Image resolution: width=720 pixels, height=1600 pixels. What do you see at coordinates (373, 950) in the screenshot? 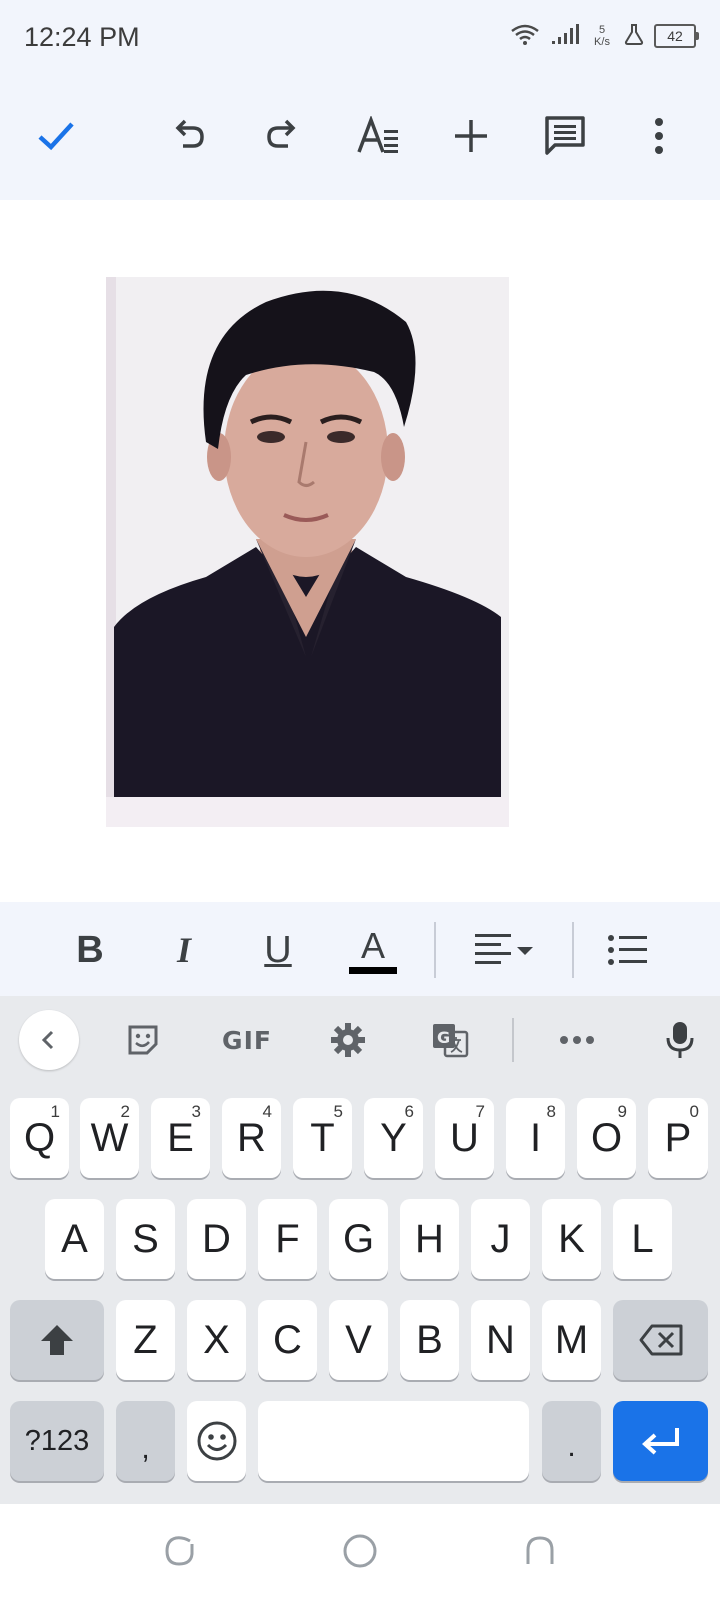
I see `text-color-button: A` at bounding box center [373, 950].